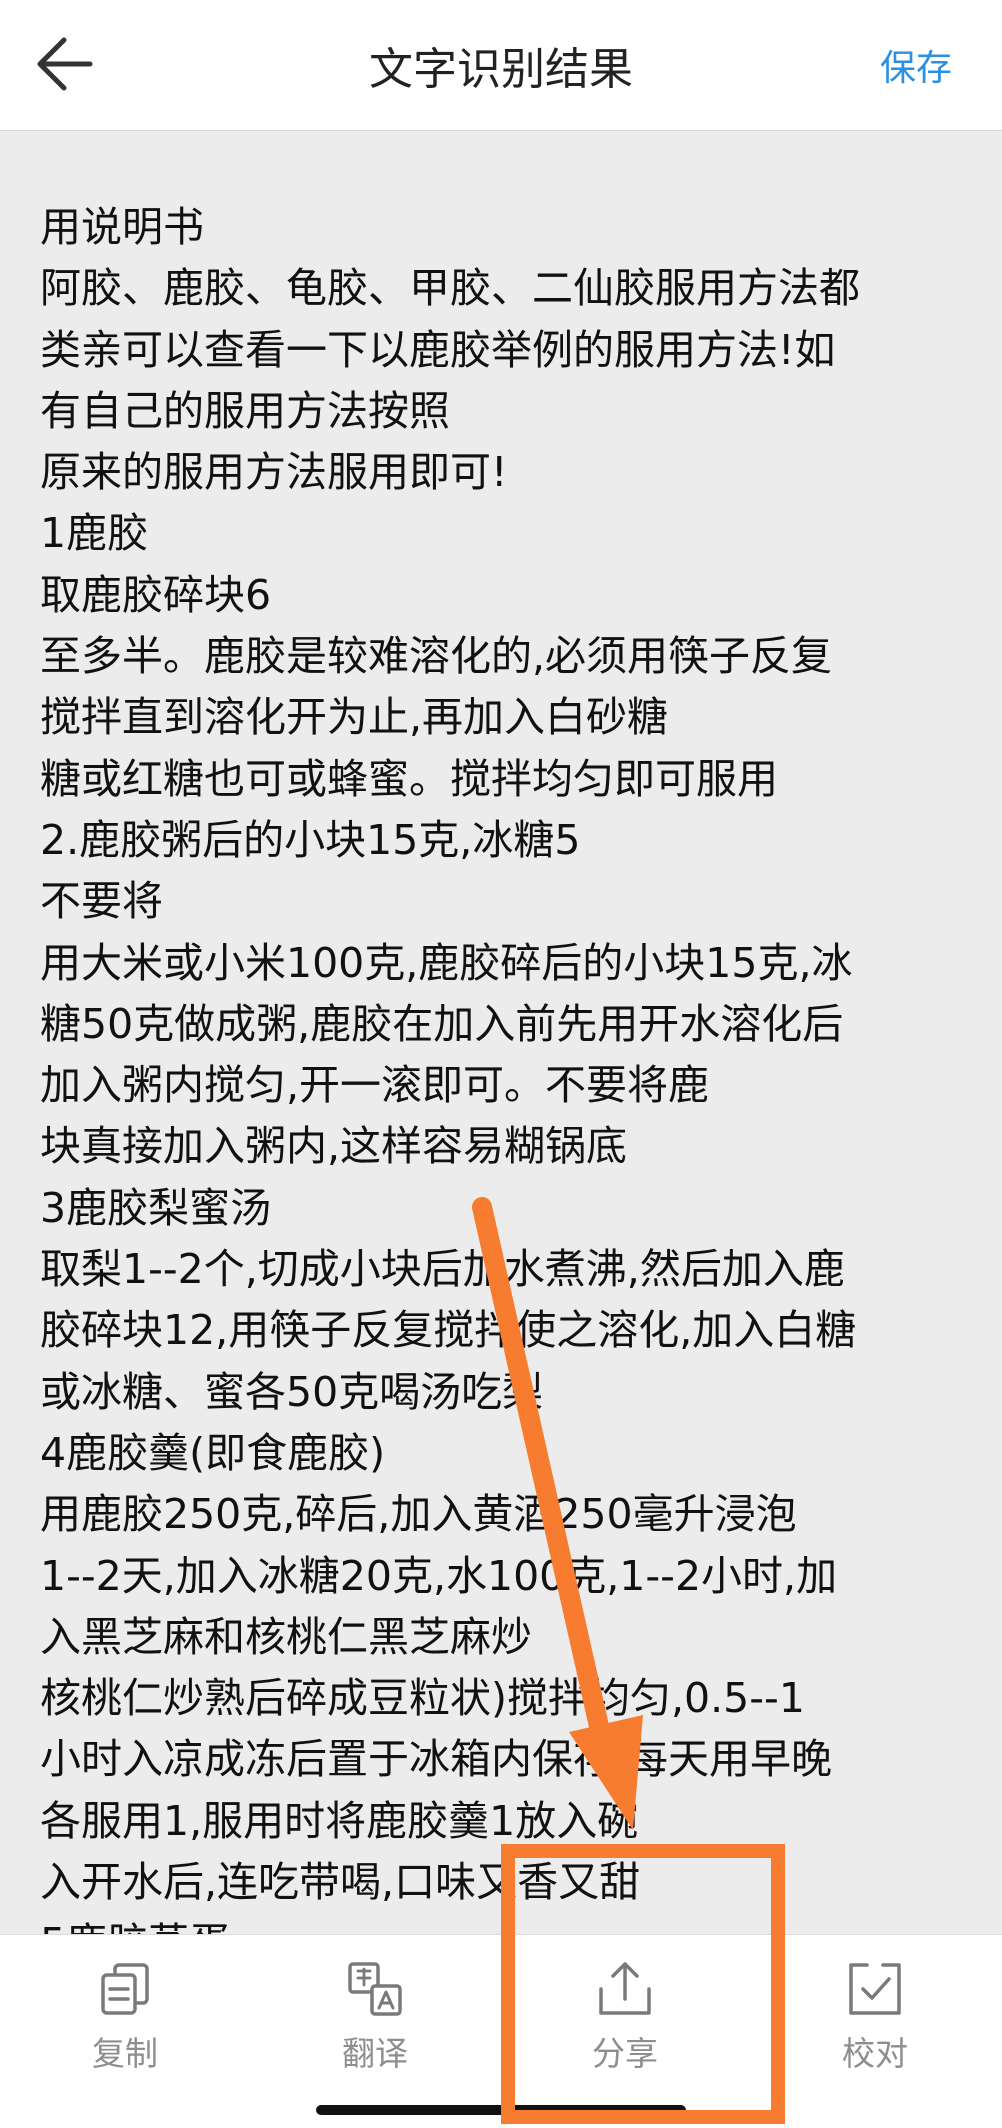 The height and width of the screenshot is (2128, 1002). I want to click on text-line: 入开水后,连吃带喝,口味又香又甜, so click(340, 1882).